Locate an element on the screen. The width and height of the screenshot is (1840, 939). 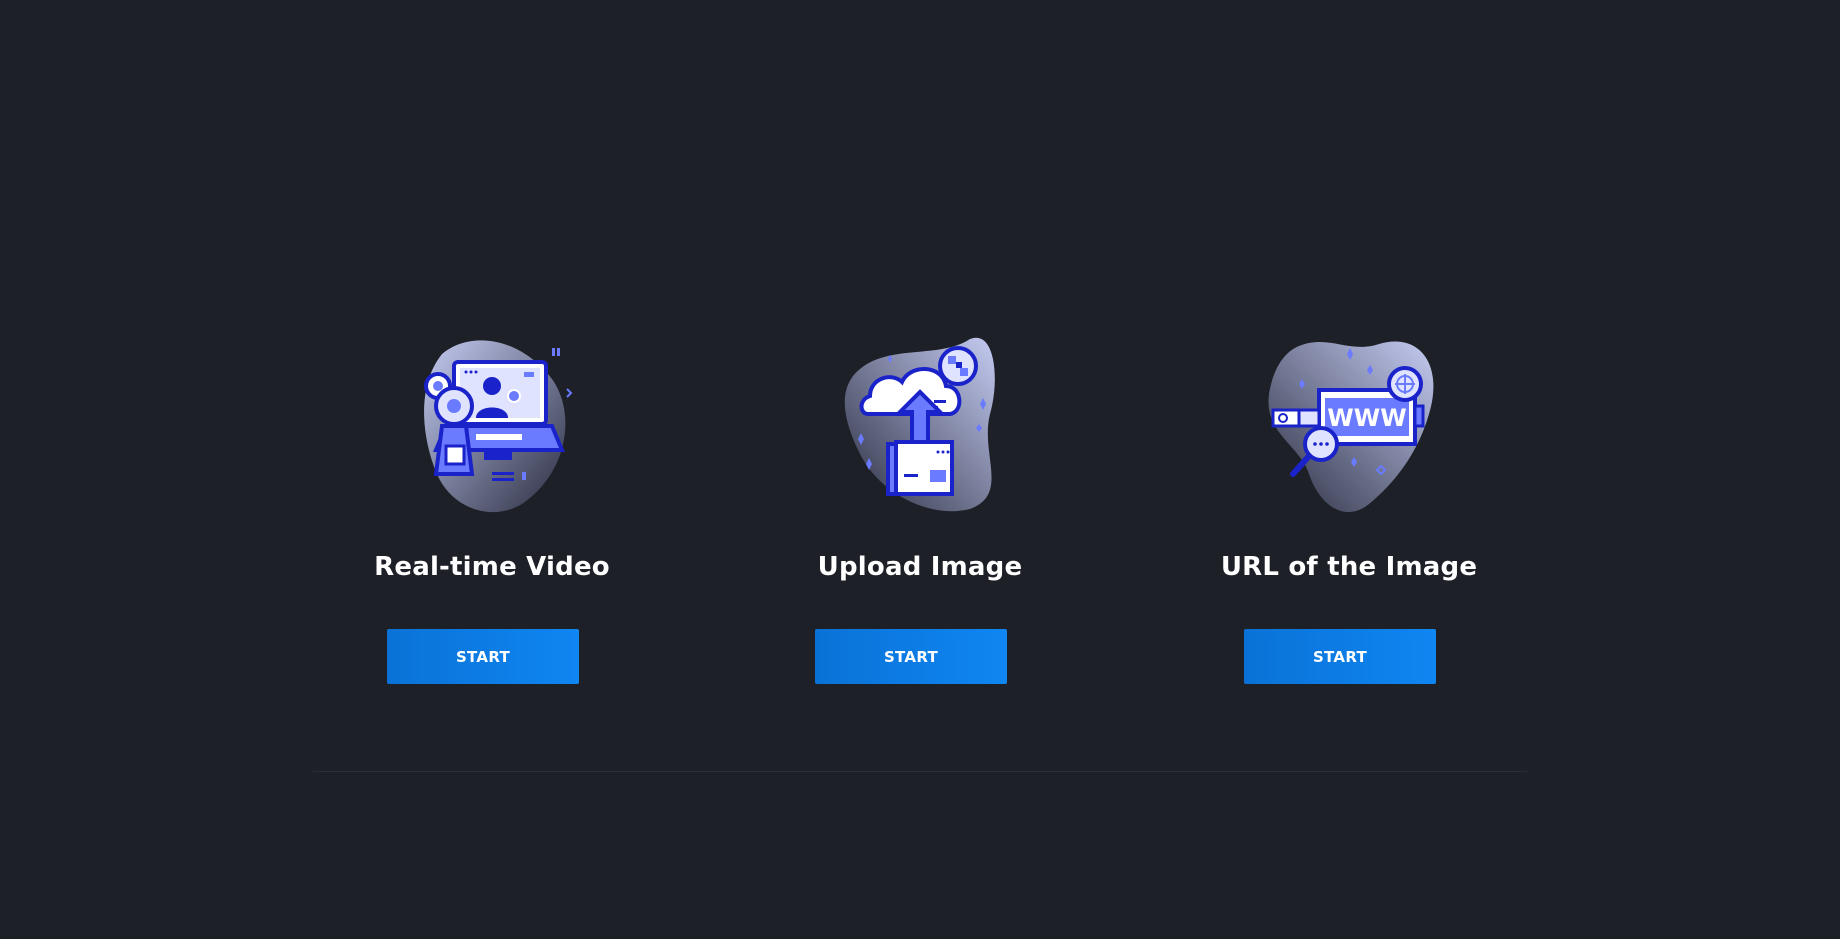
web-url-icon: WWW is located at coordinates (1351, 427).